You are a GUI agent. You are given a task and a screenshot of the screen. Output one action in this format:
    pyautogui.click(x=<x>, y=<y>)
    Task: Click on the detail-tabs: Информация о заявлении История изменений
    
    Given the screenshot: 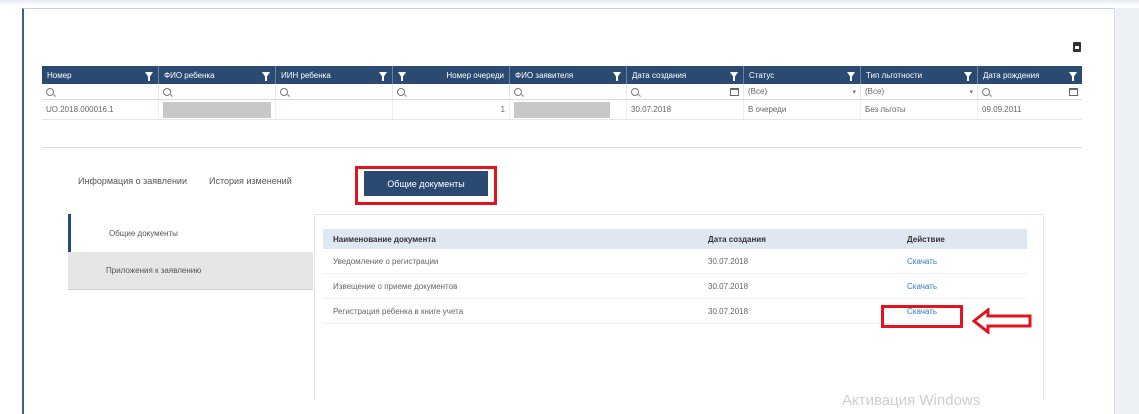 What is the action you would take?
    pyautogui.click(x=196, y=181)
    